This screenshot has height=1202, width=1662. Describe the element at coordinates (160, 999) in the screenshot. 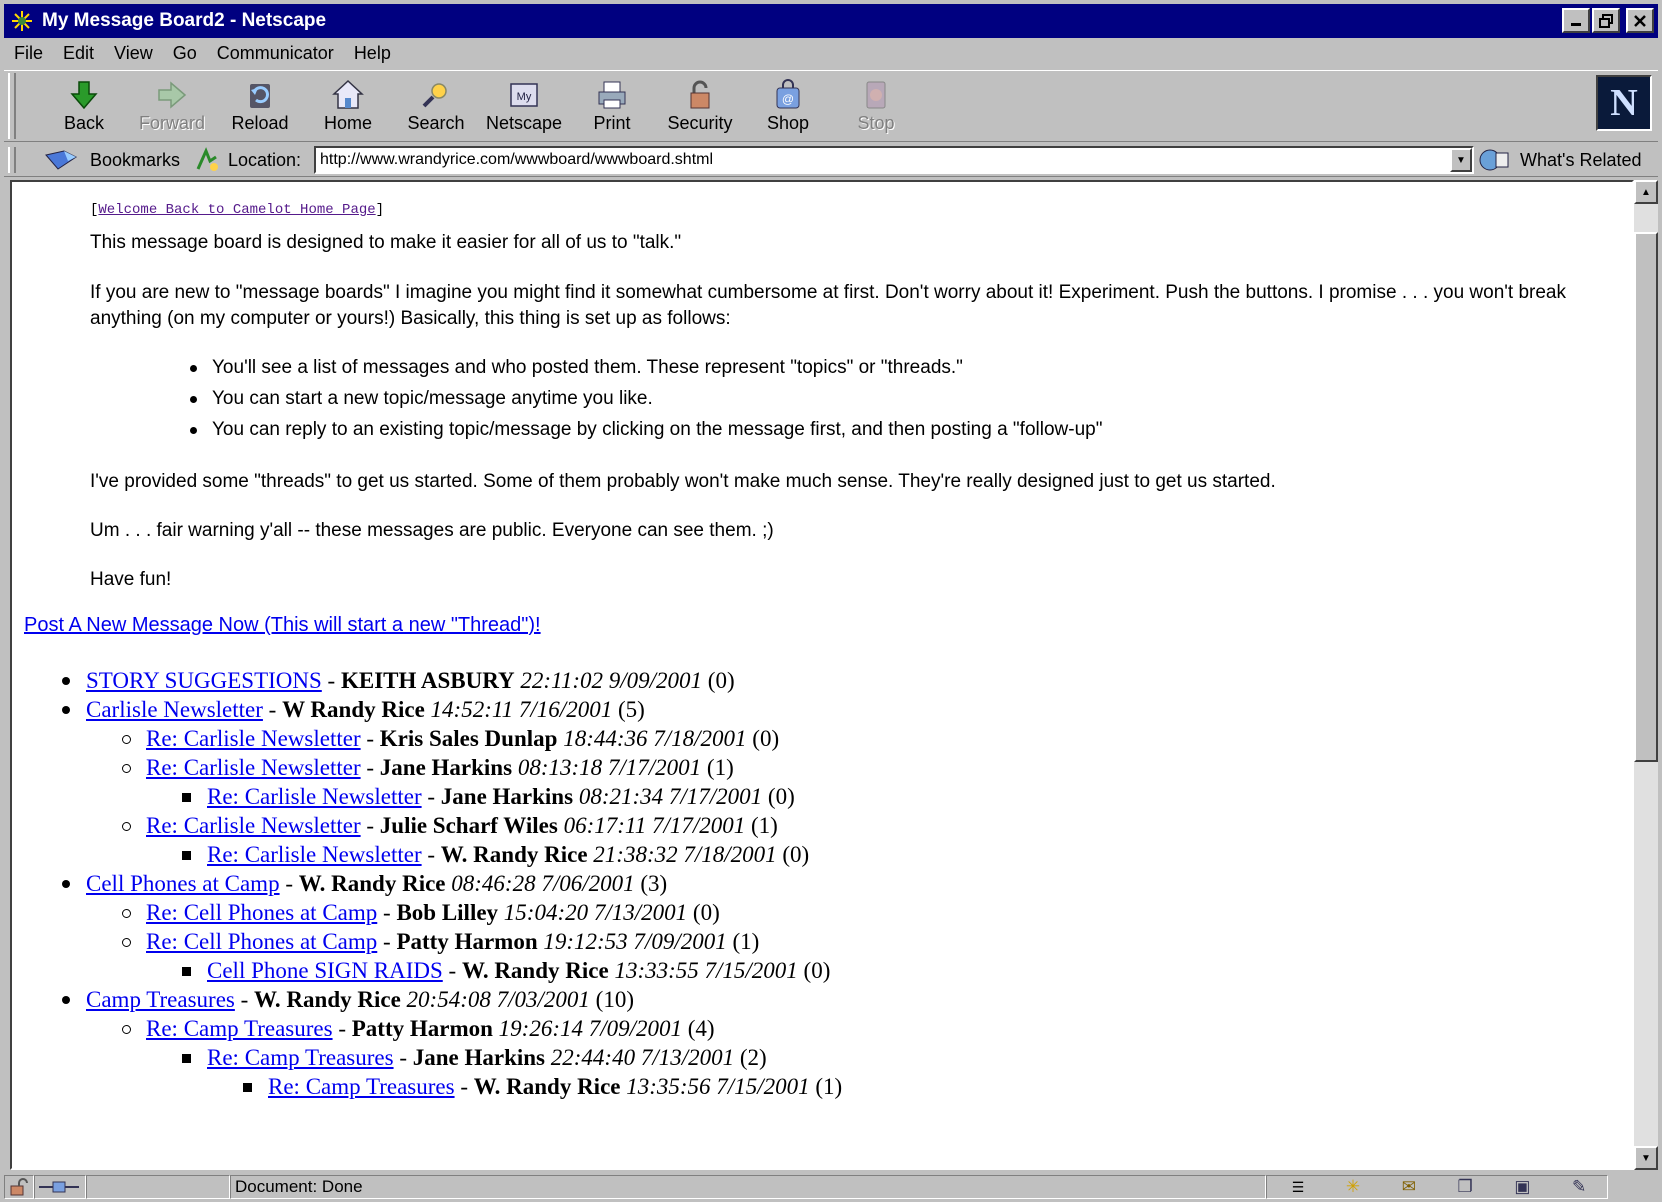

I see `thread-subject-link: Camp Treasures` at that location.